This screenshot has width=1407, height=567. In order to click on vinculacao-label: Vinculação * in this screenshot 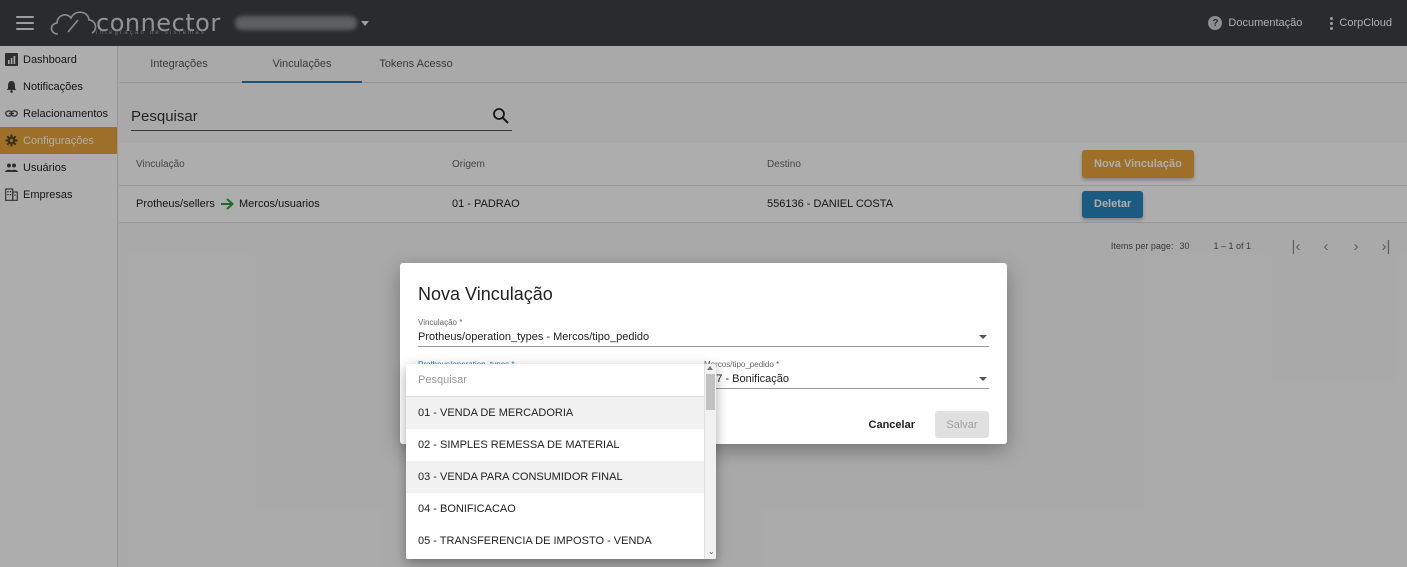, I will do `click(440, 322)`.